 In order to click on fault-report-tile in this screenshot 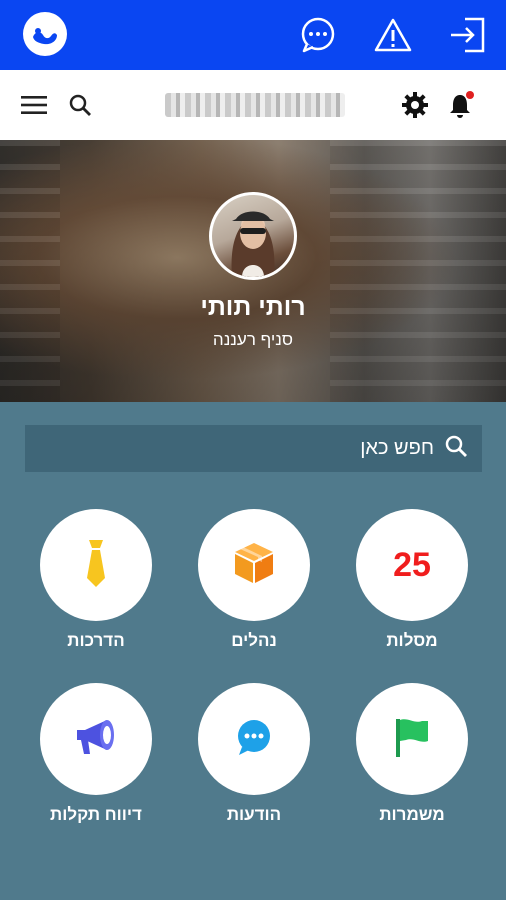, I will do `click(96, 739)`.